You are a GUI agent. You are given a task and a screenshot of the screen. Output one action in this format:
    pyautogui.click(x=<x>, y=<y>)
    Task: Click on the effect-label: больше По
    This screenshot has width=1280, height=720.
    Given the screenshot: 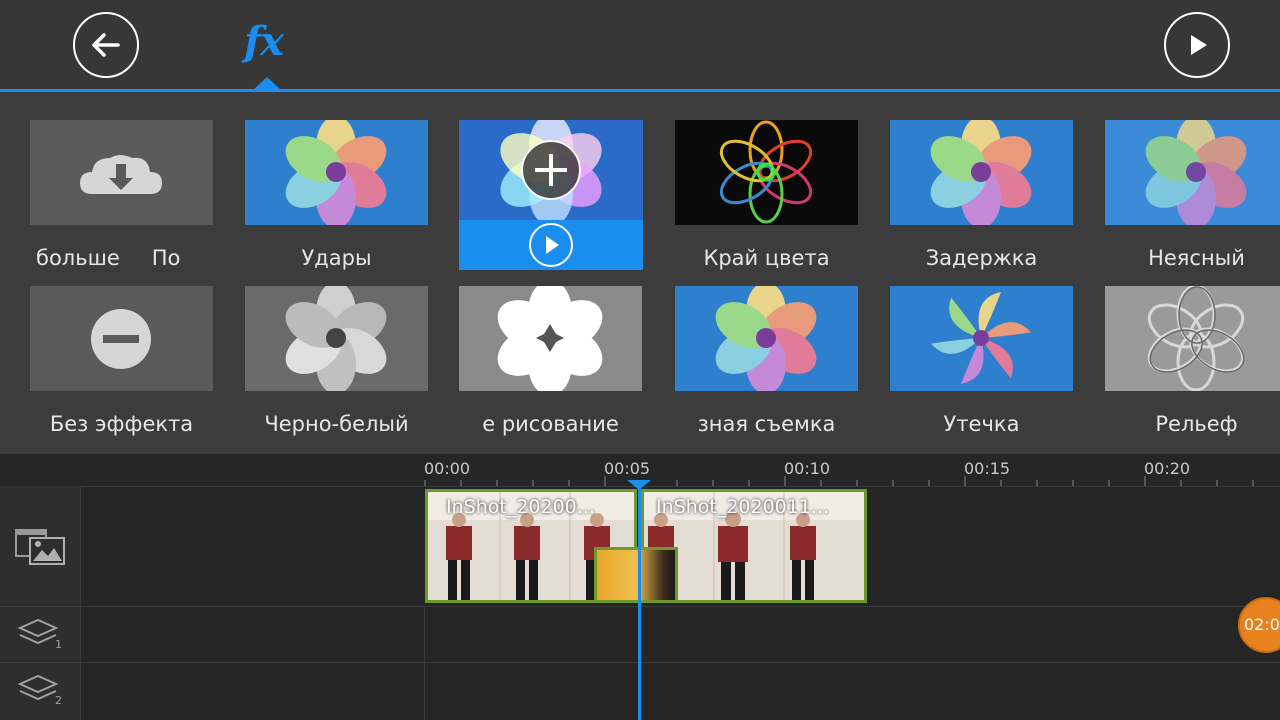 What is the action you would take?
    pyautogui.click(x=108, y=258)
    